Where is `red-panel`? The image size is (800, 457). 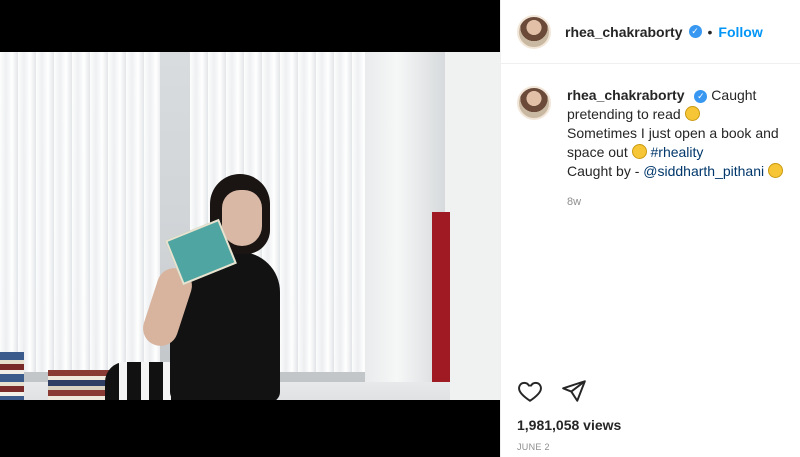
red-panel is located at coordinates (441, 297).